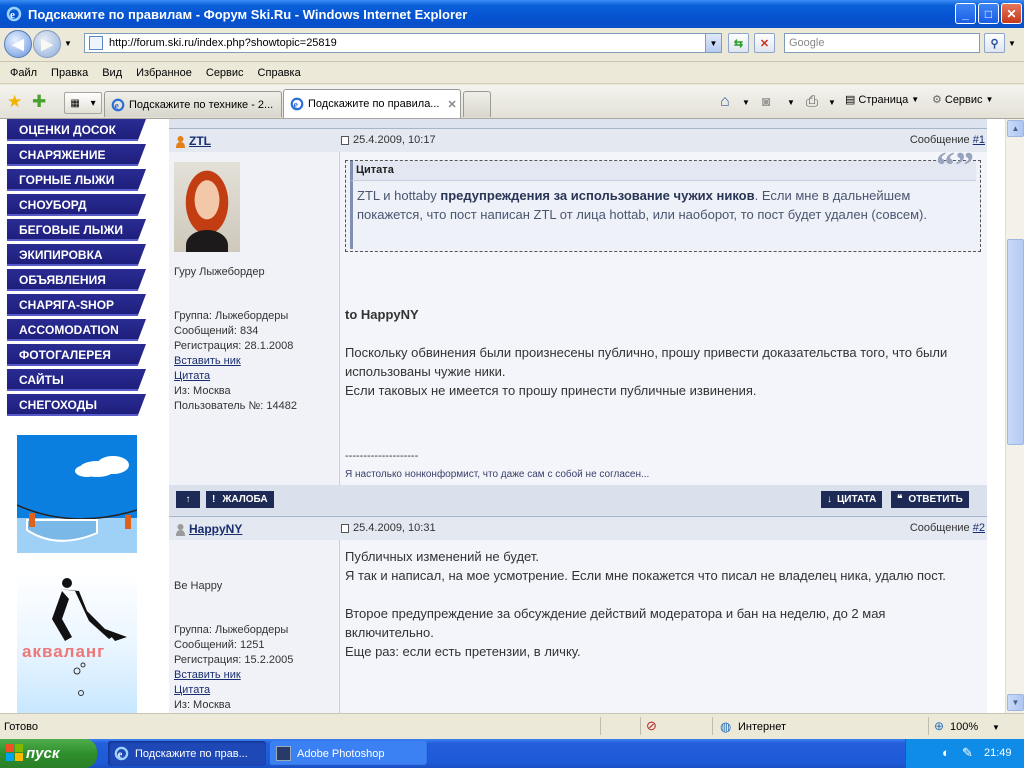 This screenshot has height=768, width=1024. What do you see at coordinates (946, 752) in the screenshot?
I see `tray-icon-1: ◐` at bounding box center [946, 752].